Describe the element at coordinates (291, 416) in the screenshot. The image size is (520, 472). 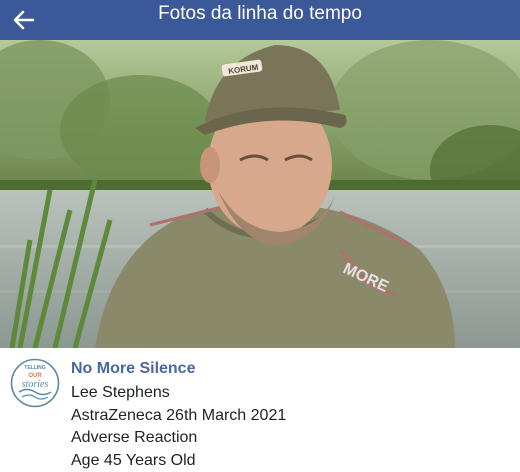
I see `caption-line: AstraZeneca 26th March 2021` at that location.